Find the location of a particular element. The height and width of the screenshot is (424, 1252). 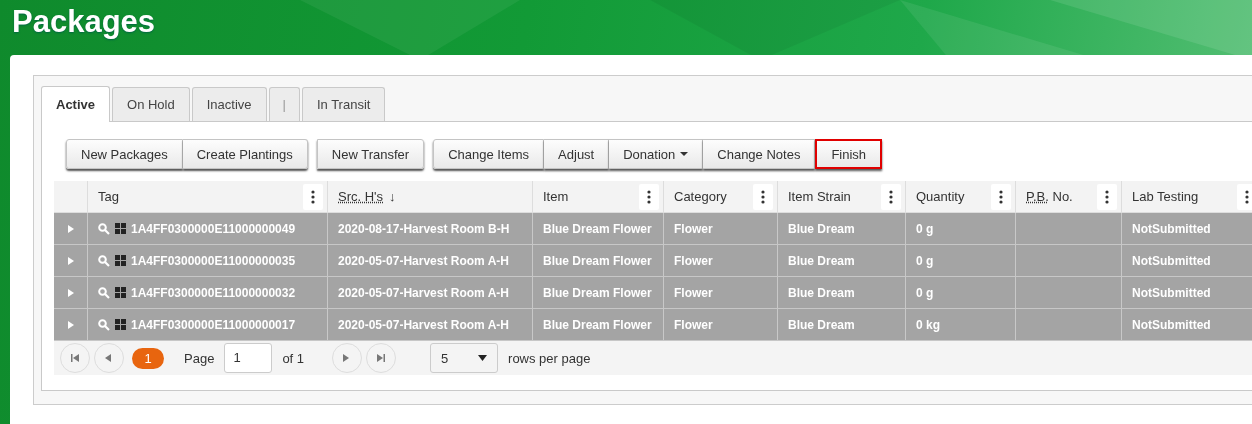

tab: In Transit is located at coordinates (343, 104).